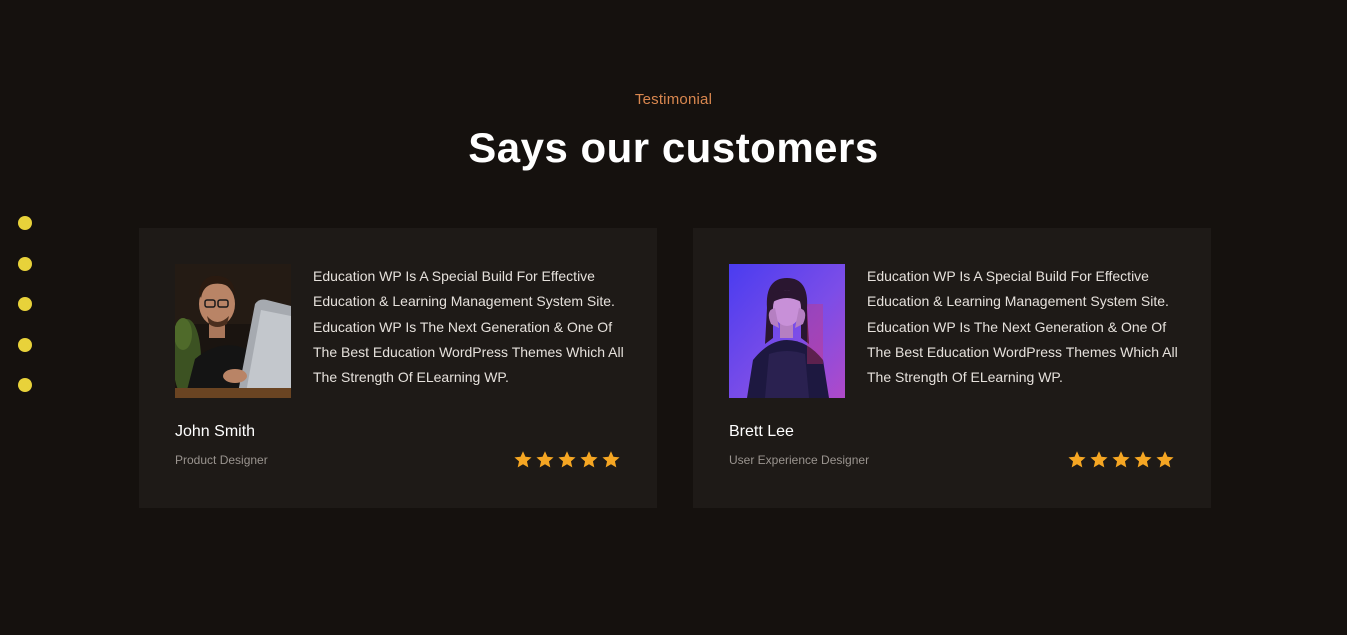 The height and width of the screenshot is (635, 1347). Describe the element at coordinates (25, 317) in the screenshot. I see `carousel-dots` at that location.